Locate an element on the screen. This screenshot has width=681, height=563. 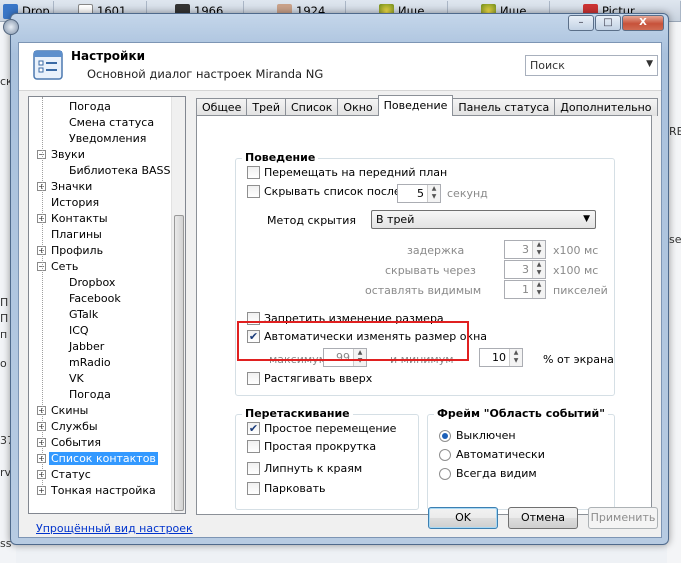
tree-item: + Скины is located at coordinates (63, 410).